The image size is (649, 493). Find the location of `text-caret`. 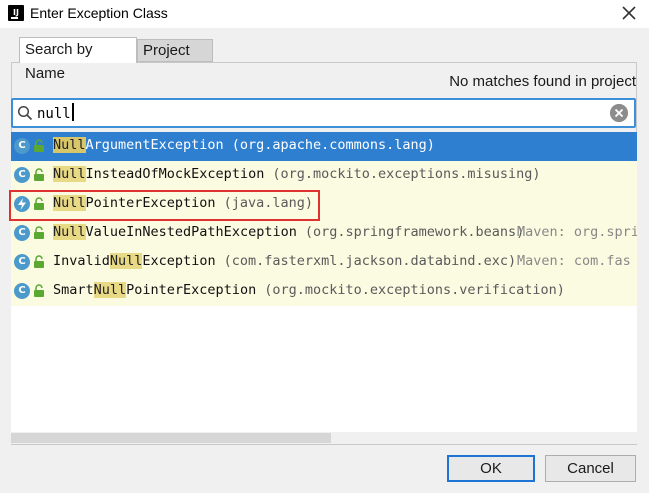

text-caret is located at coordinates (72, 112).